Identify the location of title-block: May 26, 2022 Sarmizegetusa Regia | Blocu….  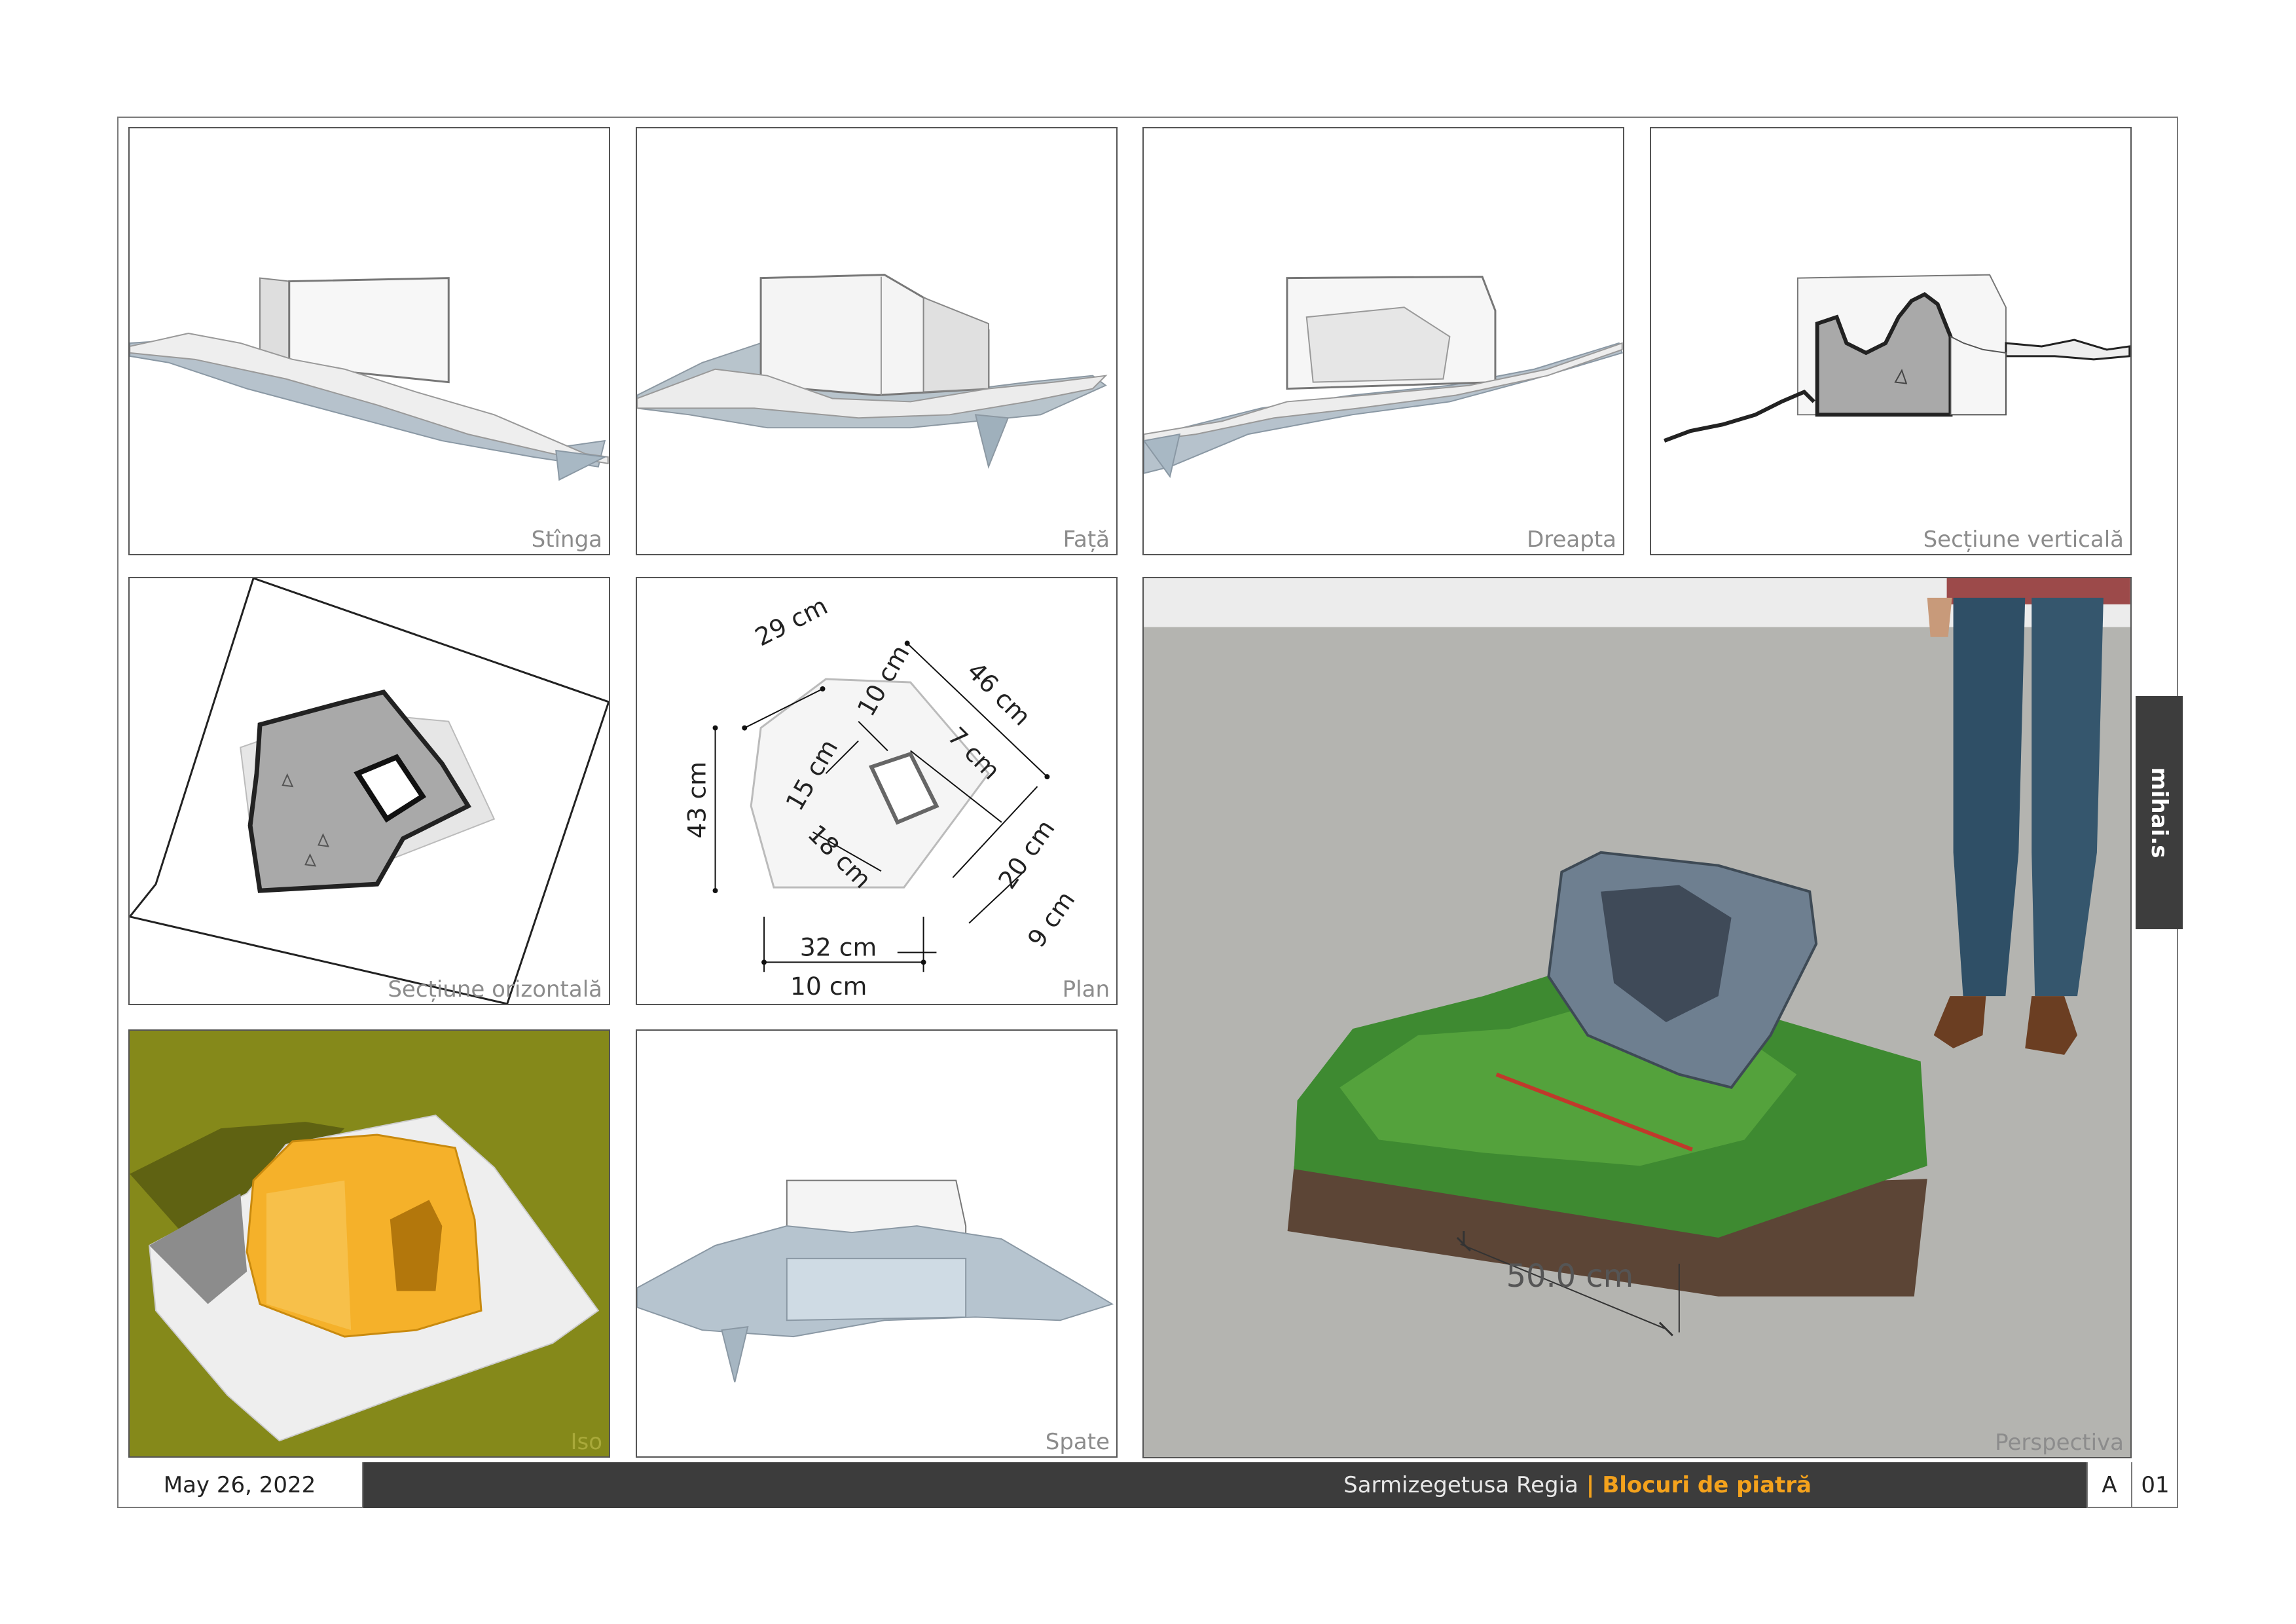
(1147, 1485).